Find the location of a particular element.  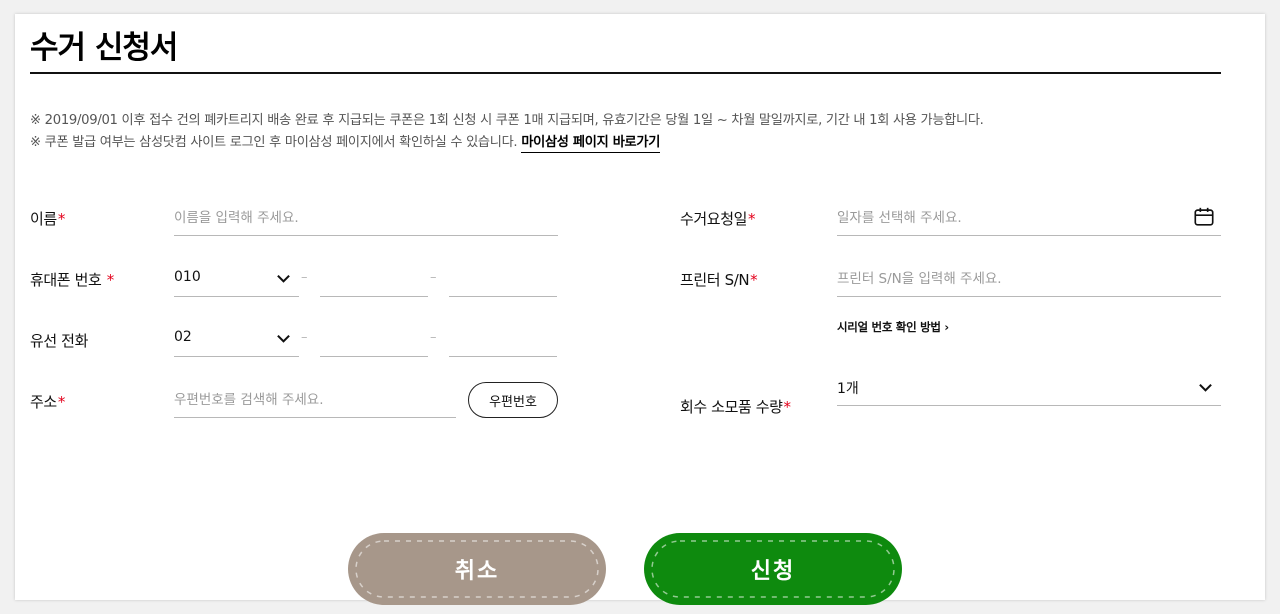

page-title: 수거 신청서 is located at coordinates (104, 48).